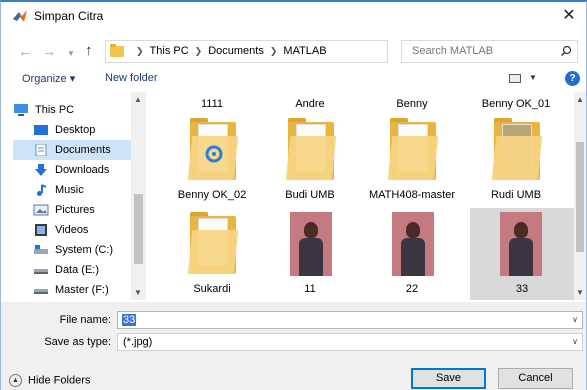 The height and width of the screenshot is (390, 587). Describe the element at coordinates (293, 16) in the screenshot. I see `title-bar: Simpan Citra ✕` at that location.